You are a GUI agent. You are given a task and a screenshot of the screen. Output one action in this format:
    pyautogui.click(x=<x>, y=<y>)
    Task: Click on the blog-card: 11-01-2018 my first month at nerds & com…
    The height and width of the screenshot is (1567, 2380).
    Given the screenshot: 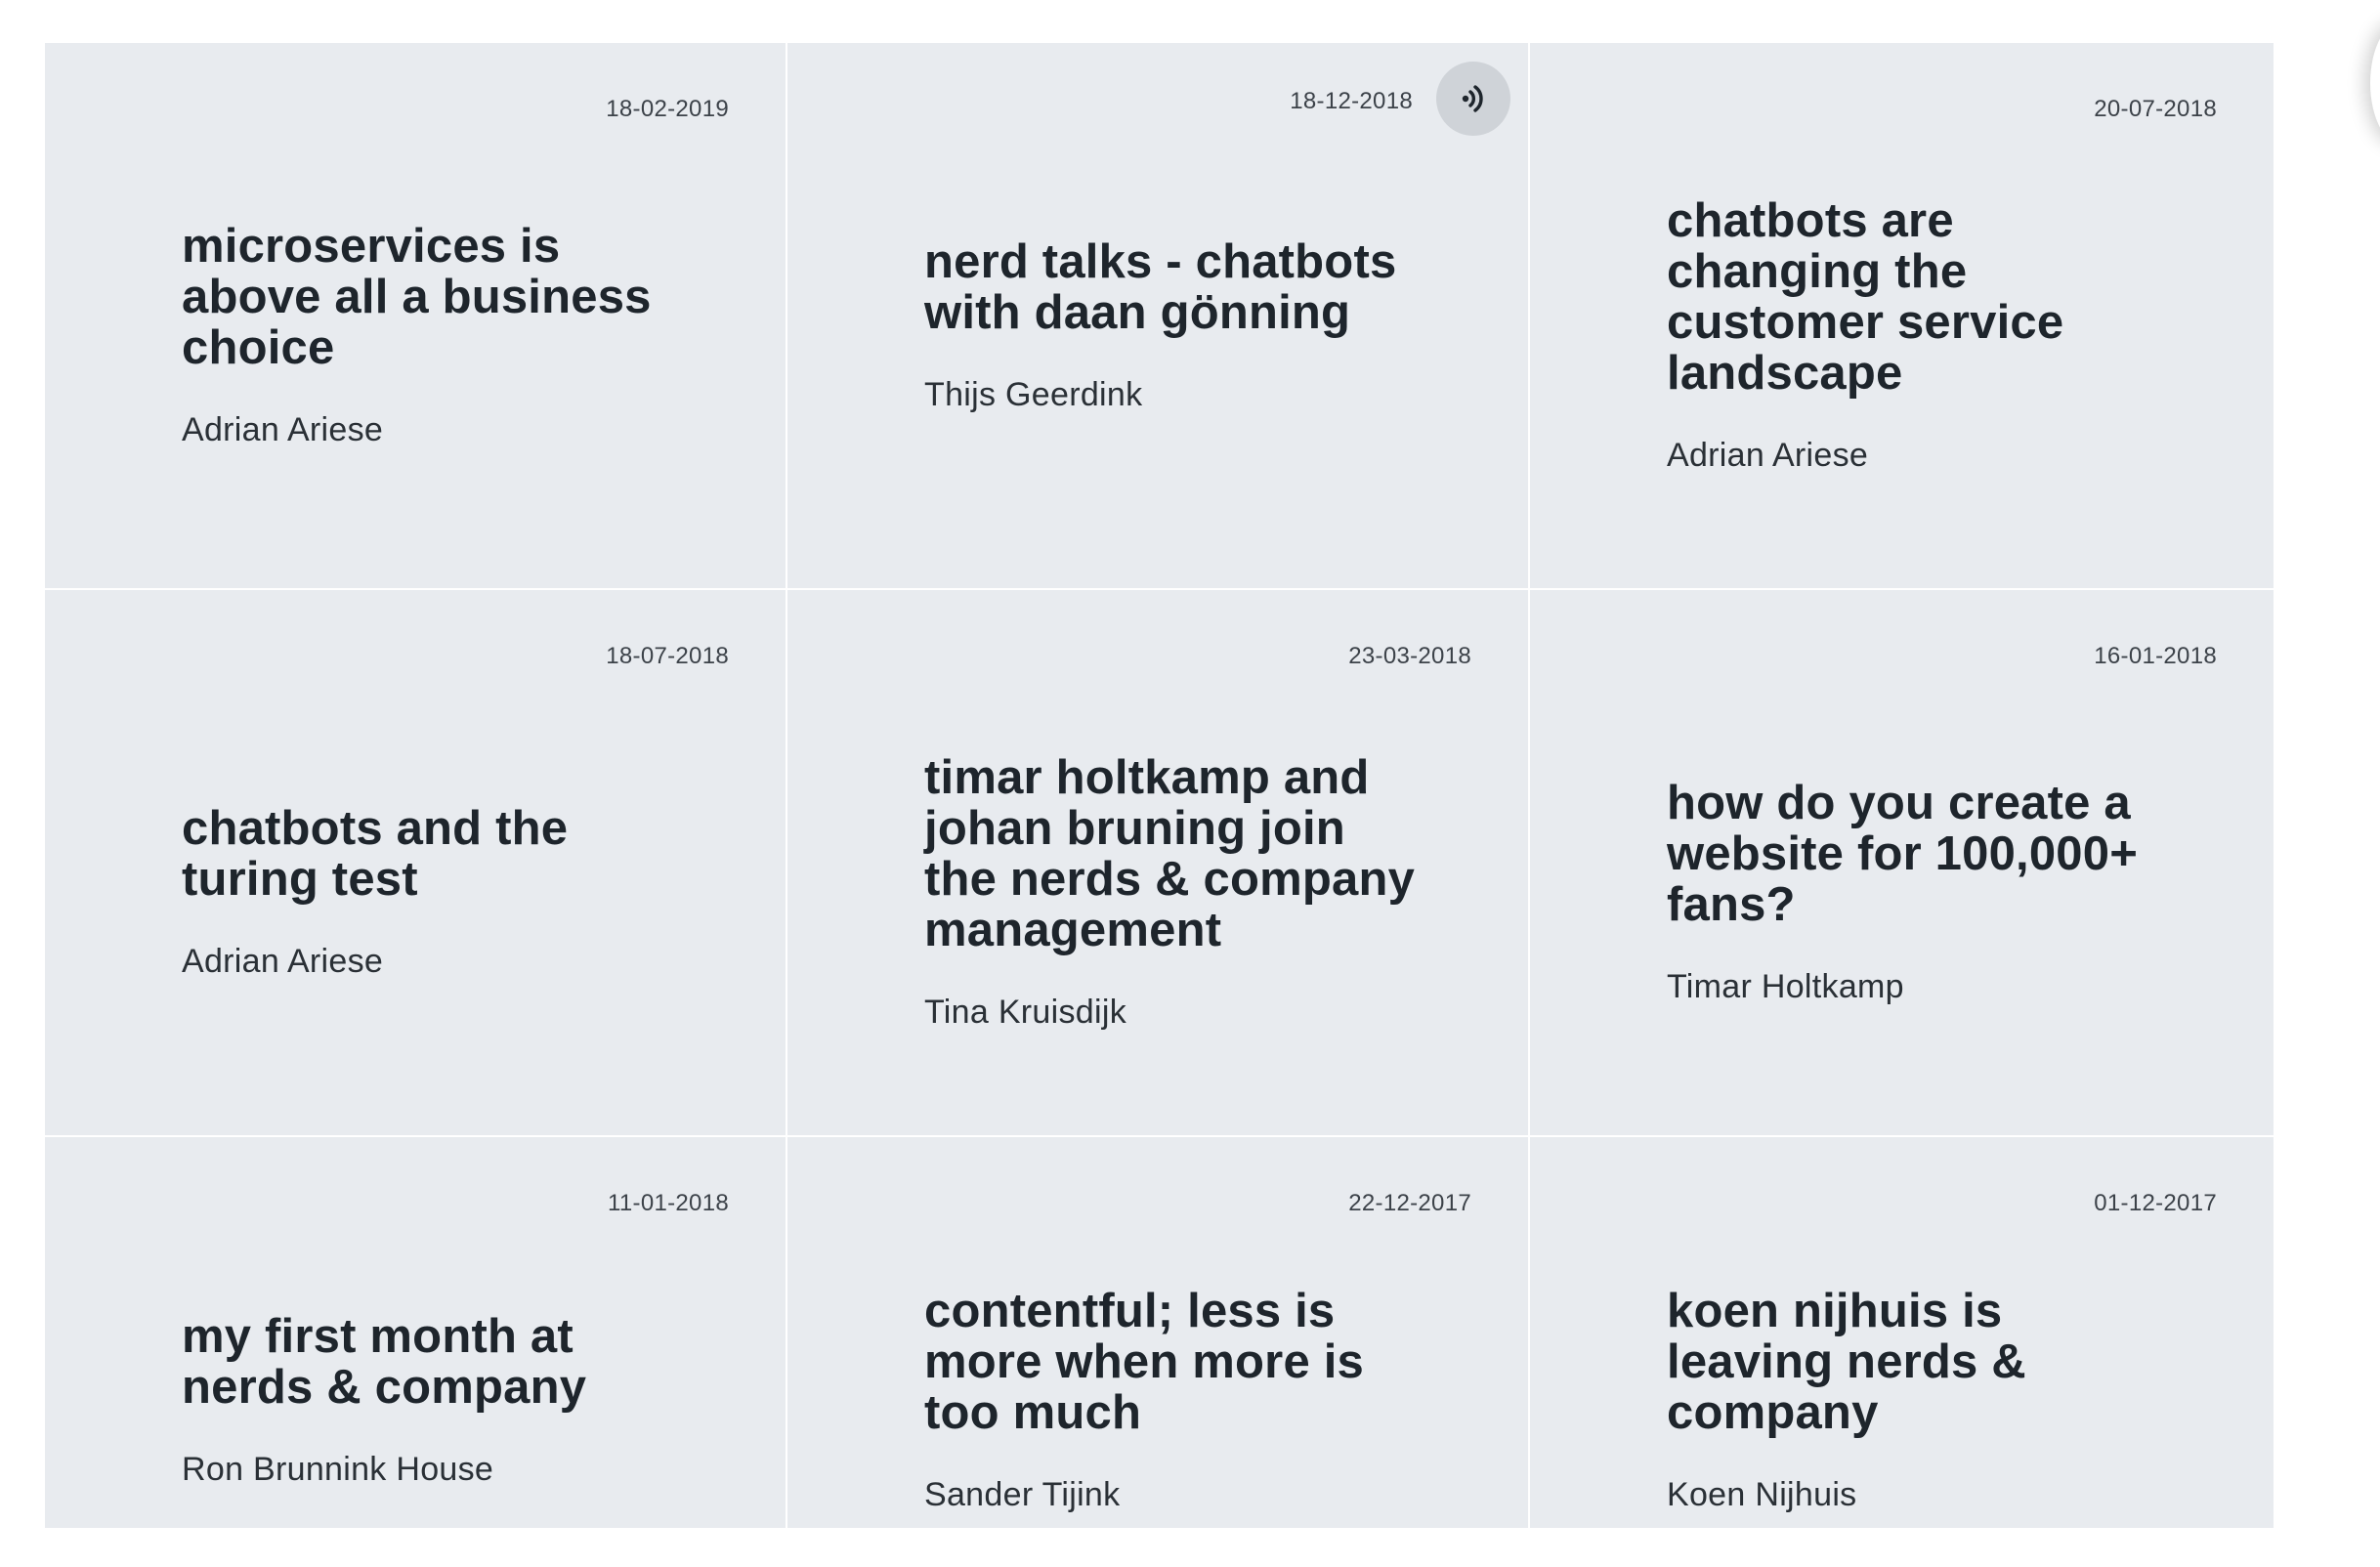 What is the action you would take?
    pyautogui.click(x=416, y=1332)
    